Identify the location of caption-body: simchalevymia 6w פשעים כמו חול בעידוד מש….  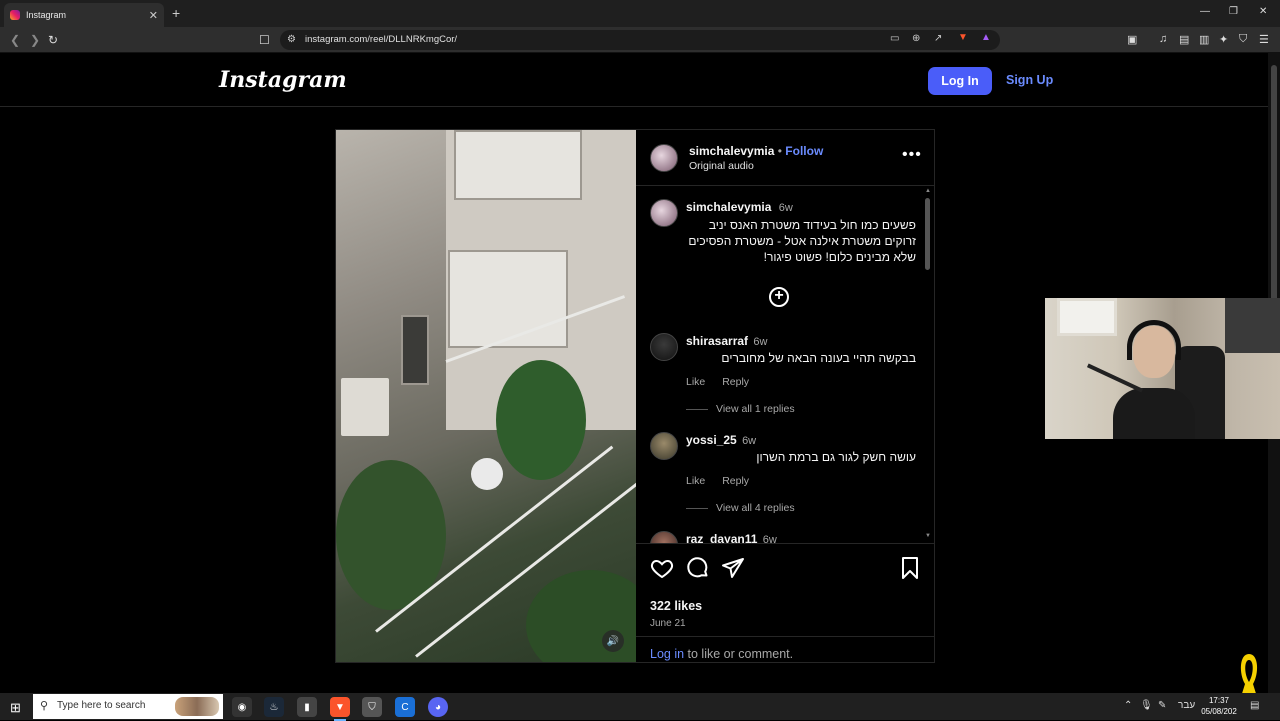
(801, 232).